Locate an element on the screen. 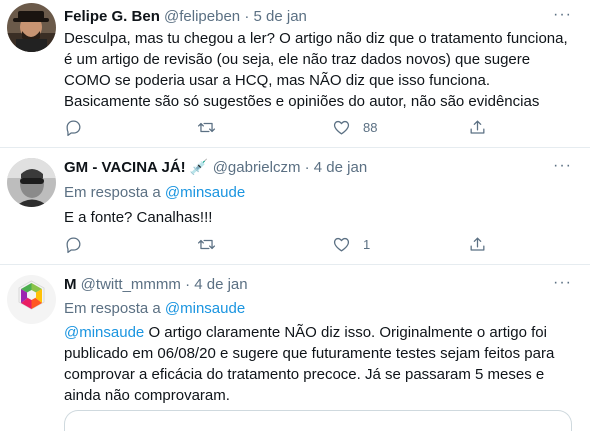 This screenshot has height=431, width=610. tweet-text-line: E a fonte? Canalhas!!! is located at coordinates (138, 217).